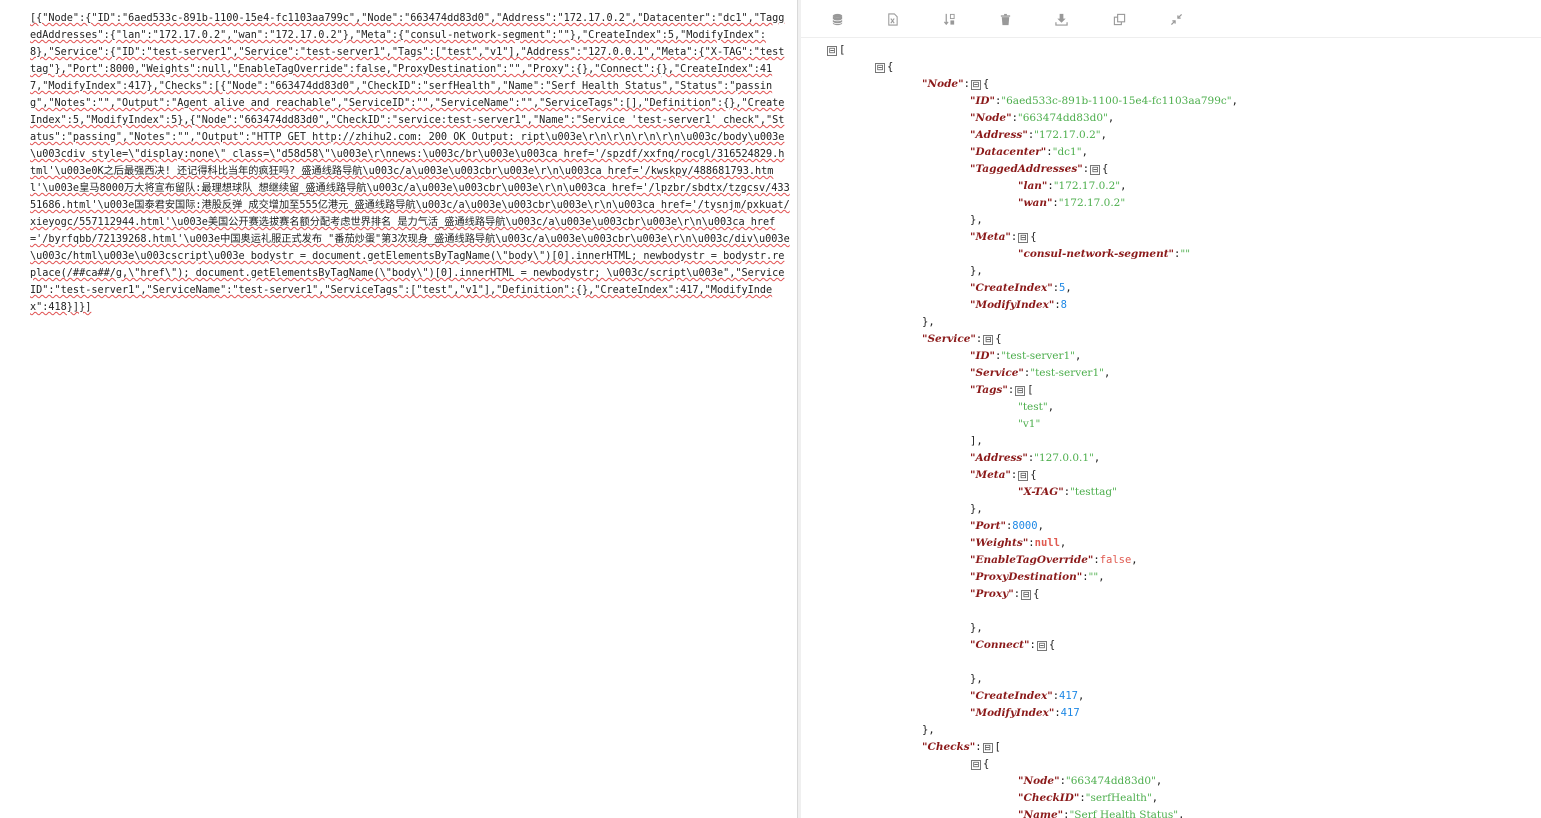 The width and height of the screenshot is (1541, 818). What do you see at coordinates (1181, 526) in the screenshot?
I see `tree-line: "Port":8000,` at bounding box center [1181, 526].